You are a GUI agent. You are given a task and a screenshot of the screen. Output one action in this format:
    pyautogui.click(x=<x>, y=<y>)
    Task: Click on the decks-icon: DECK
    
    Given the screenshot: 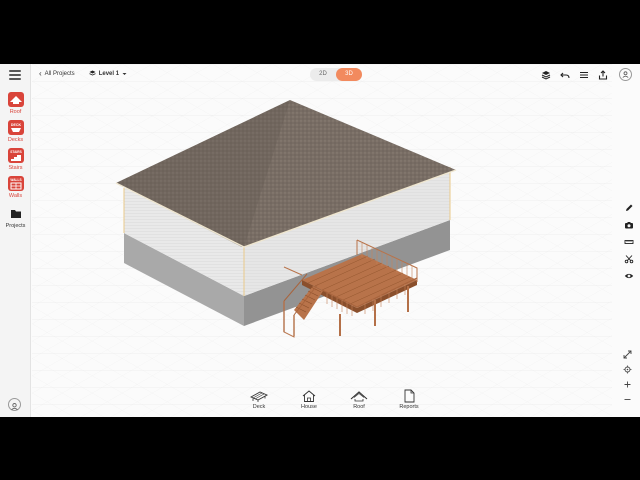 What is the action you would take?
    pyautogui.click(x=15, y=127)
    